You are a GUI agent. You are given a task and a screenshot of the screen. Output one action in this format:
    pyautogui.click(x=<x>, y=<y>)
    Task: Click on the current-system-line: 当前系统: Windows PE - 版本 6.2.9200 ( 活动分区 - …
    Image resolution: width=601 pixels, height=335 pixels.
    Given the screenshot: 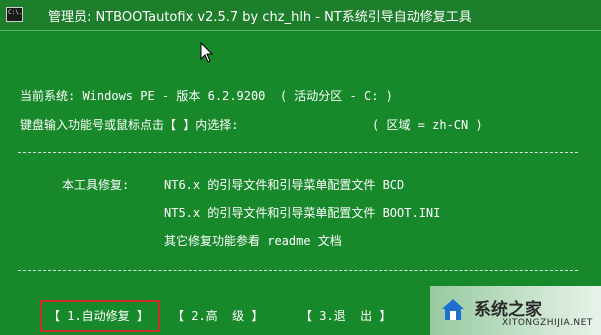 What is the action you would take?
    pyautogui.click(x=206, y=96)
    